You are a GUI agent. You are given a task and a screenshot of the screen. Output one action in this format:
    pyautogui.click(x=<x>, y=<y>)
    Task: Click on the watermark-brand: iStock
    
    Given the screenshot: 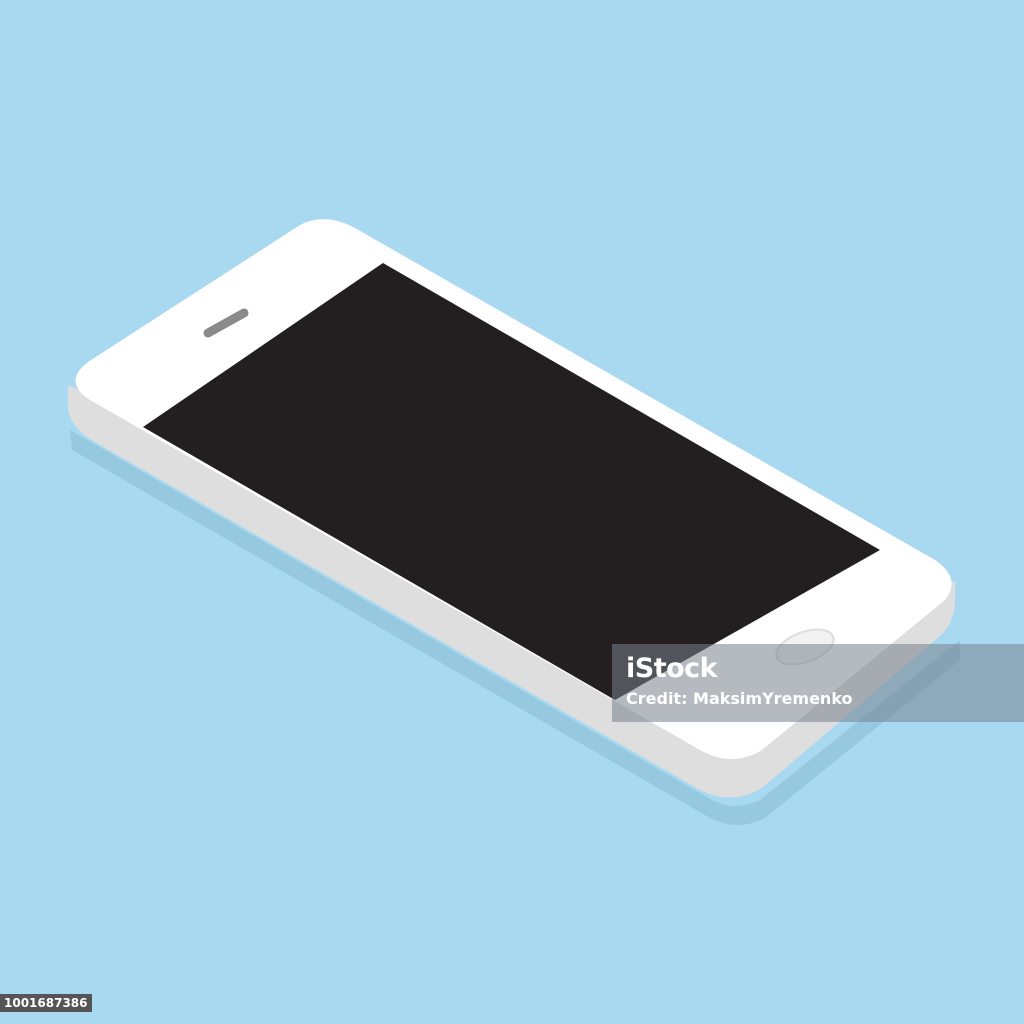 What is the action you would take?
    pyautogui.click(x=672, y=668)
    